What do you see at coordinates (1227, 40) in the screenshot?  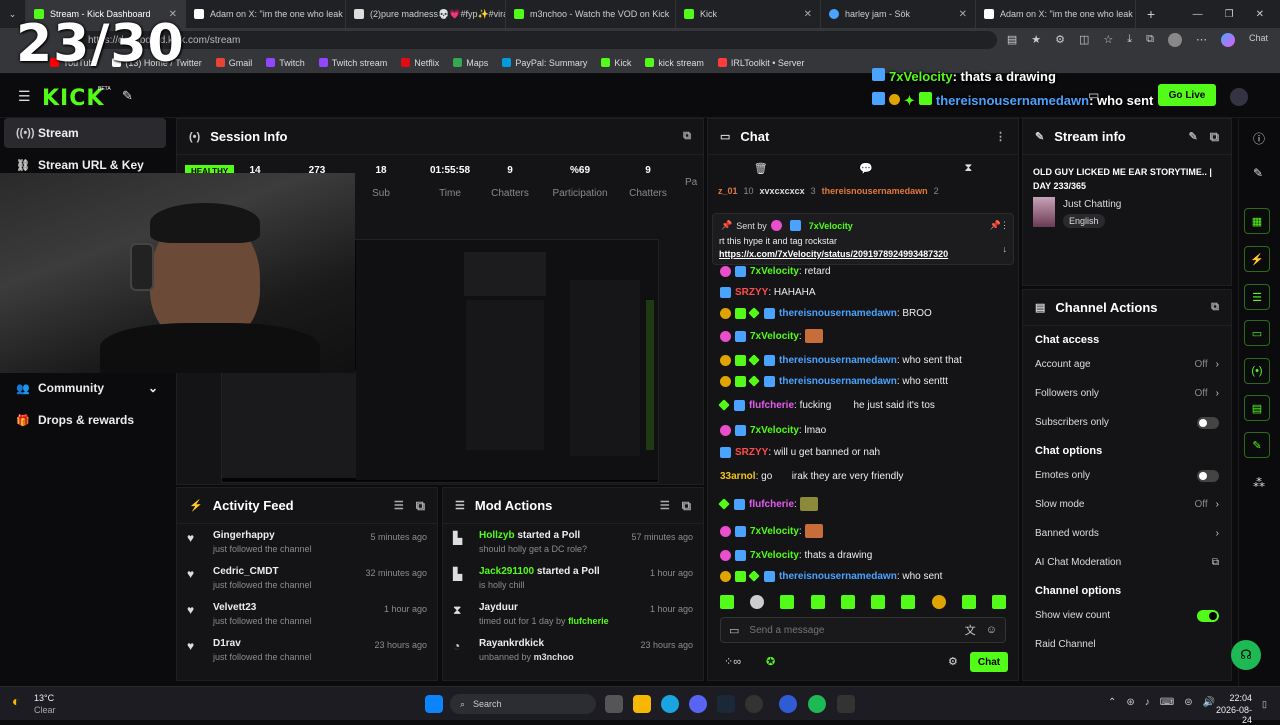 I see `copilot-icon` at bounding box center [1227, 40].